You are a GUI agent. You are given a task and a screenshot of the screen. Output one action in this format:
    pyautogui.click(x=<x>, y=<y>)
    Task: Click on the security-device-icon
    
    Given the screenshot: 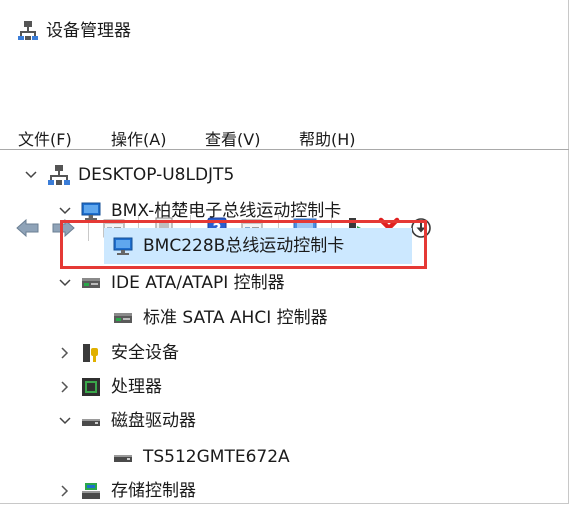 What is the action you would take?
    pyautogui.click(x=90, y=353)
    